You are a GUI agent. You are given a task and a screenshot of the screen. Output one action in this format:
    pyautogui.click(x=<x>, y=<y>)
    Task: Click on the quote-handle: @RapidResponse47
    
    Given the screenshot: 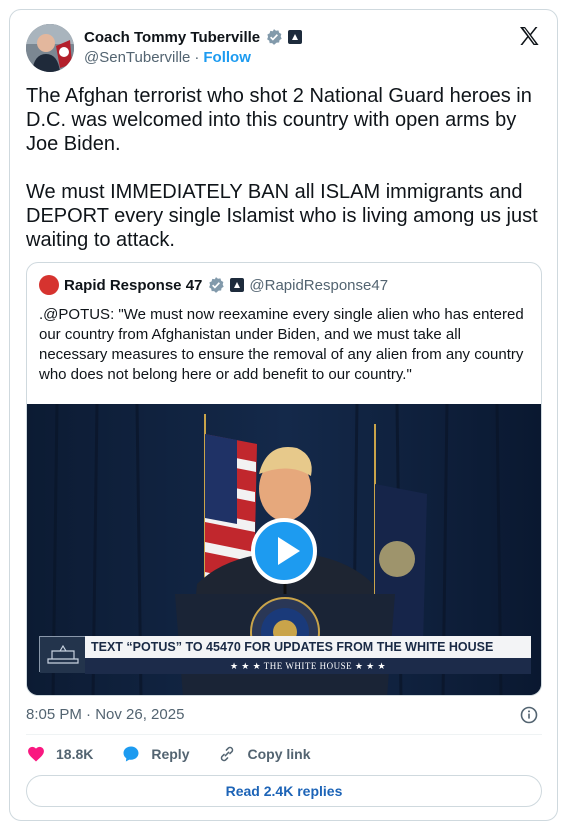 What is the action you would take?
    pyautogui.click(x=318, y=285)
    